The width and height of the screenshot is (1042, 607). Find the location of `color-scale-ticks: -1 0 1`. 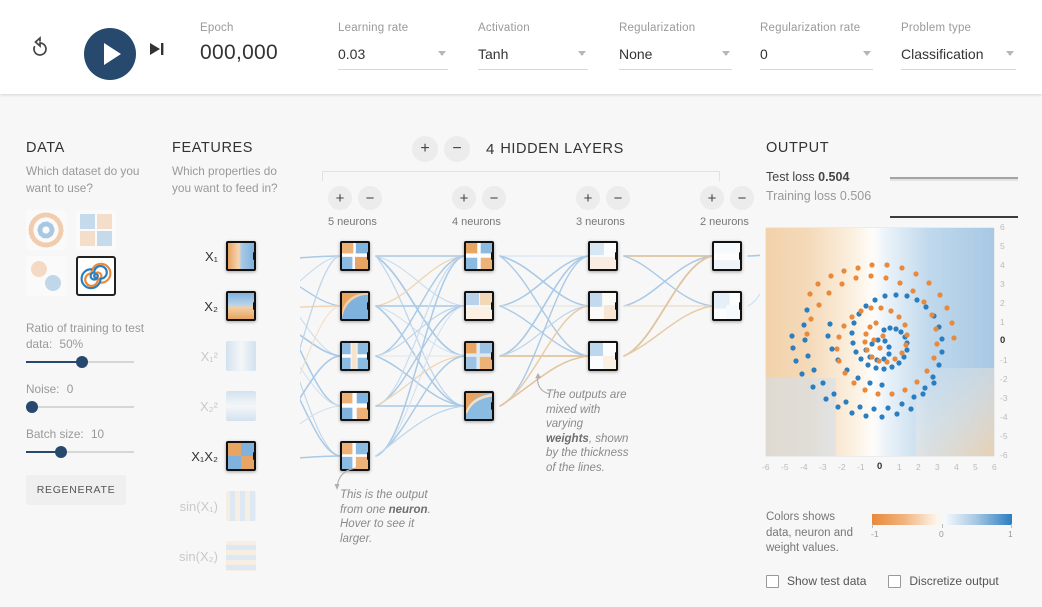

color-scale-ticks: -1 0 1 is located at coordinates (942, 532).